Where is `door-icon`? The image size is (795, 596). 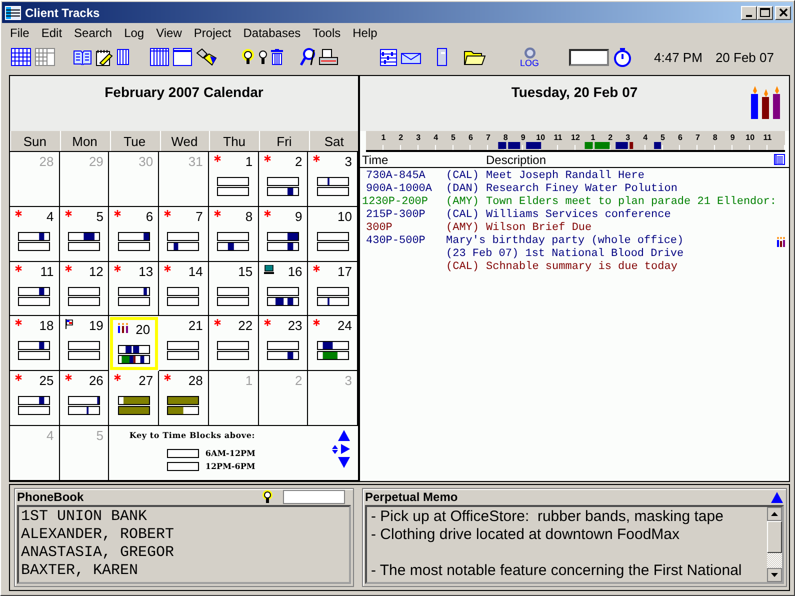 door-icon is located at coordinates (442, 57).